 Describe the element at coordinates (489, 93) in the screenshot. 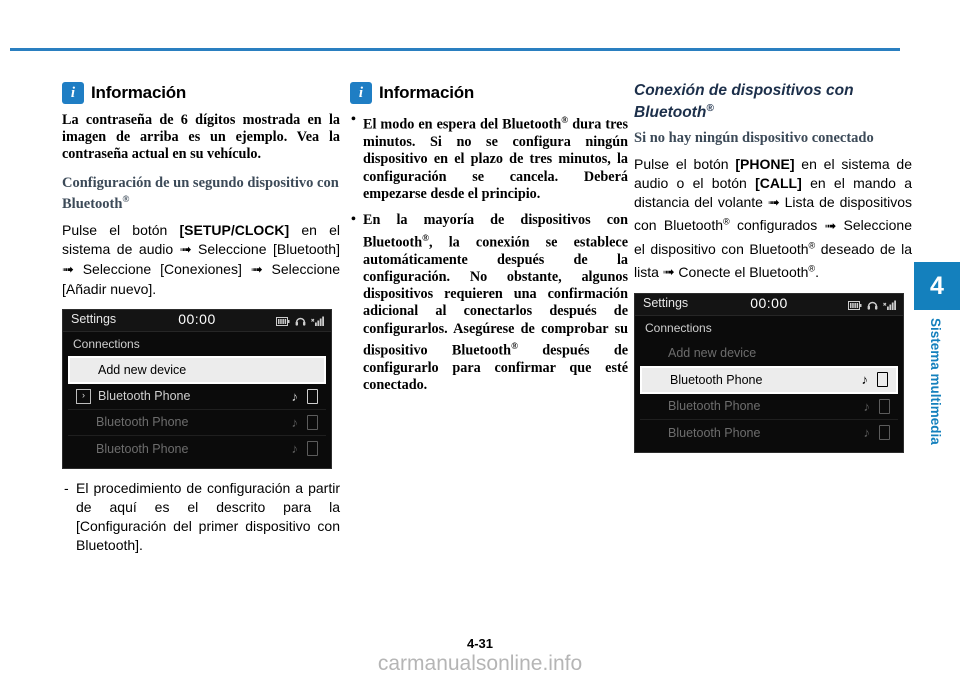

I see `info-header-2: i Información` at that location.